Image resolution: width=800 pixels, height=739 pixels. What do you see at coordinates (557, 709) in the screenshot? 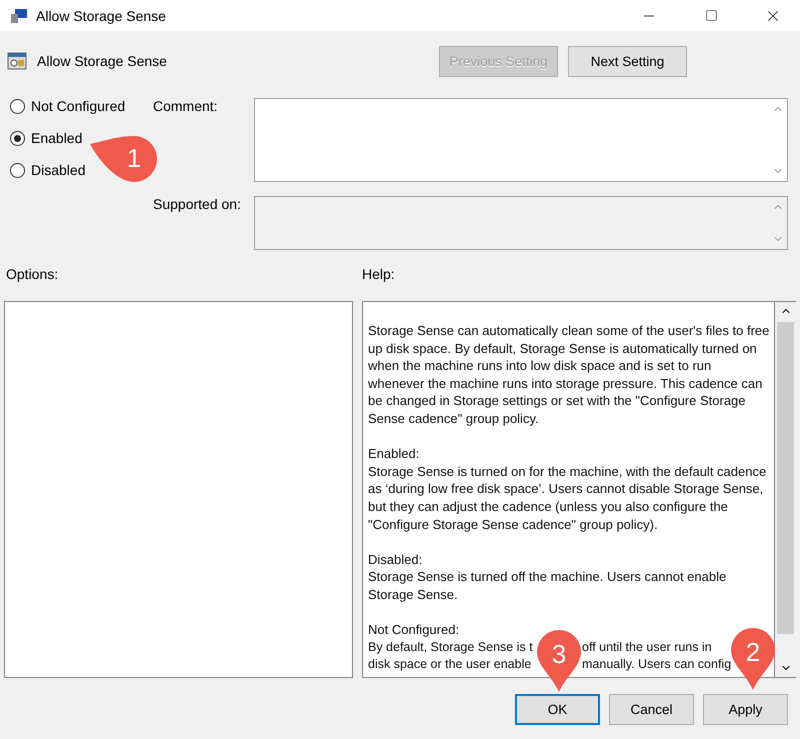
I see `ok-button: OK` at bounding box center [557, 709].